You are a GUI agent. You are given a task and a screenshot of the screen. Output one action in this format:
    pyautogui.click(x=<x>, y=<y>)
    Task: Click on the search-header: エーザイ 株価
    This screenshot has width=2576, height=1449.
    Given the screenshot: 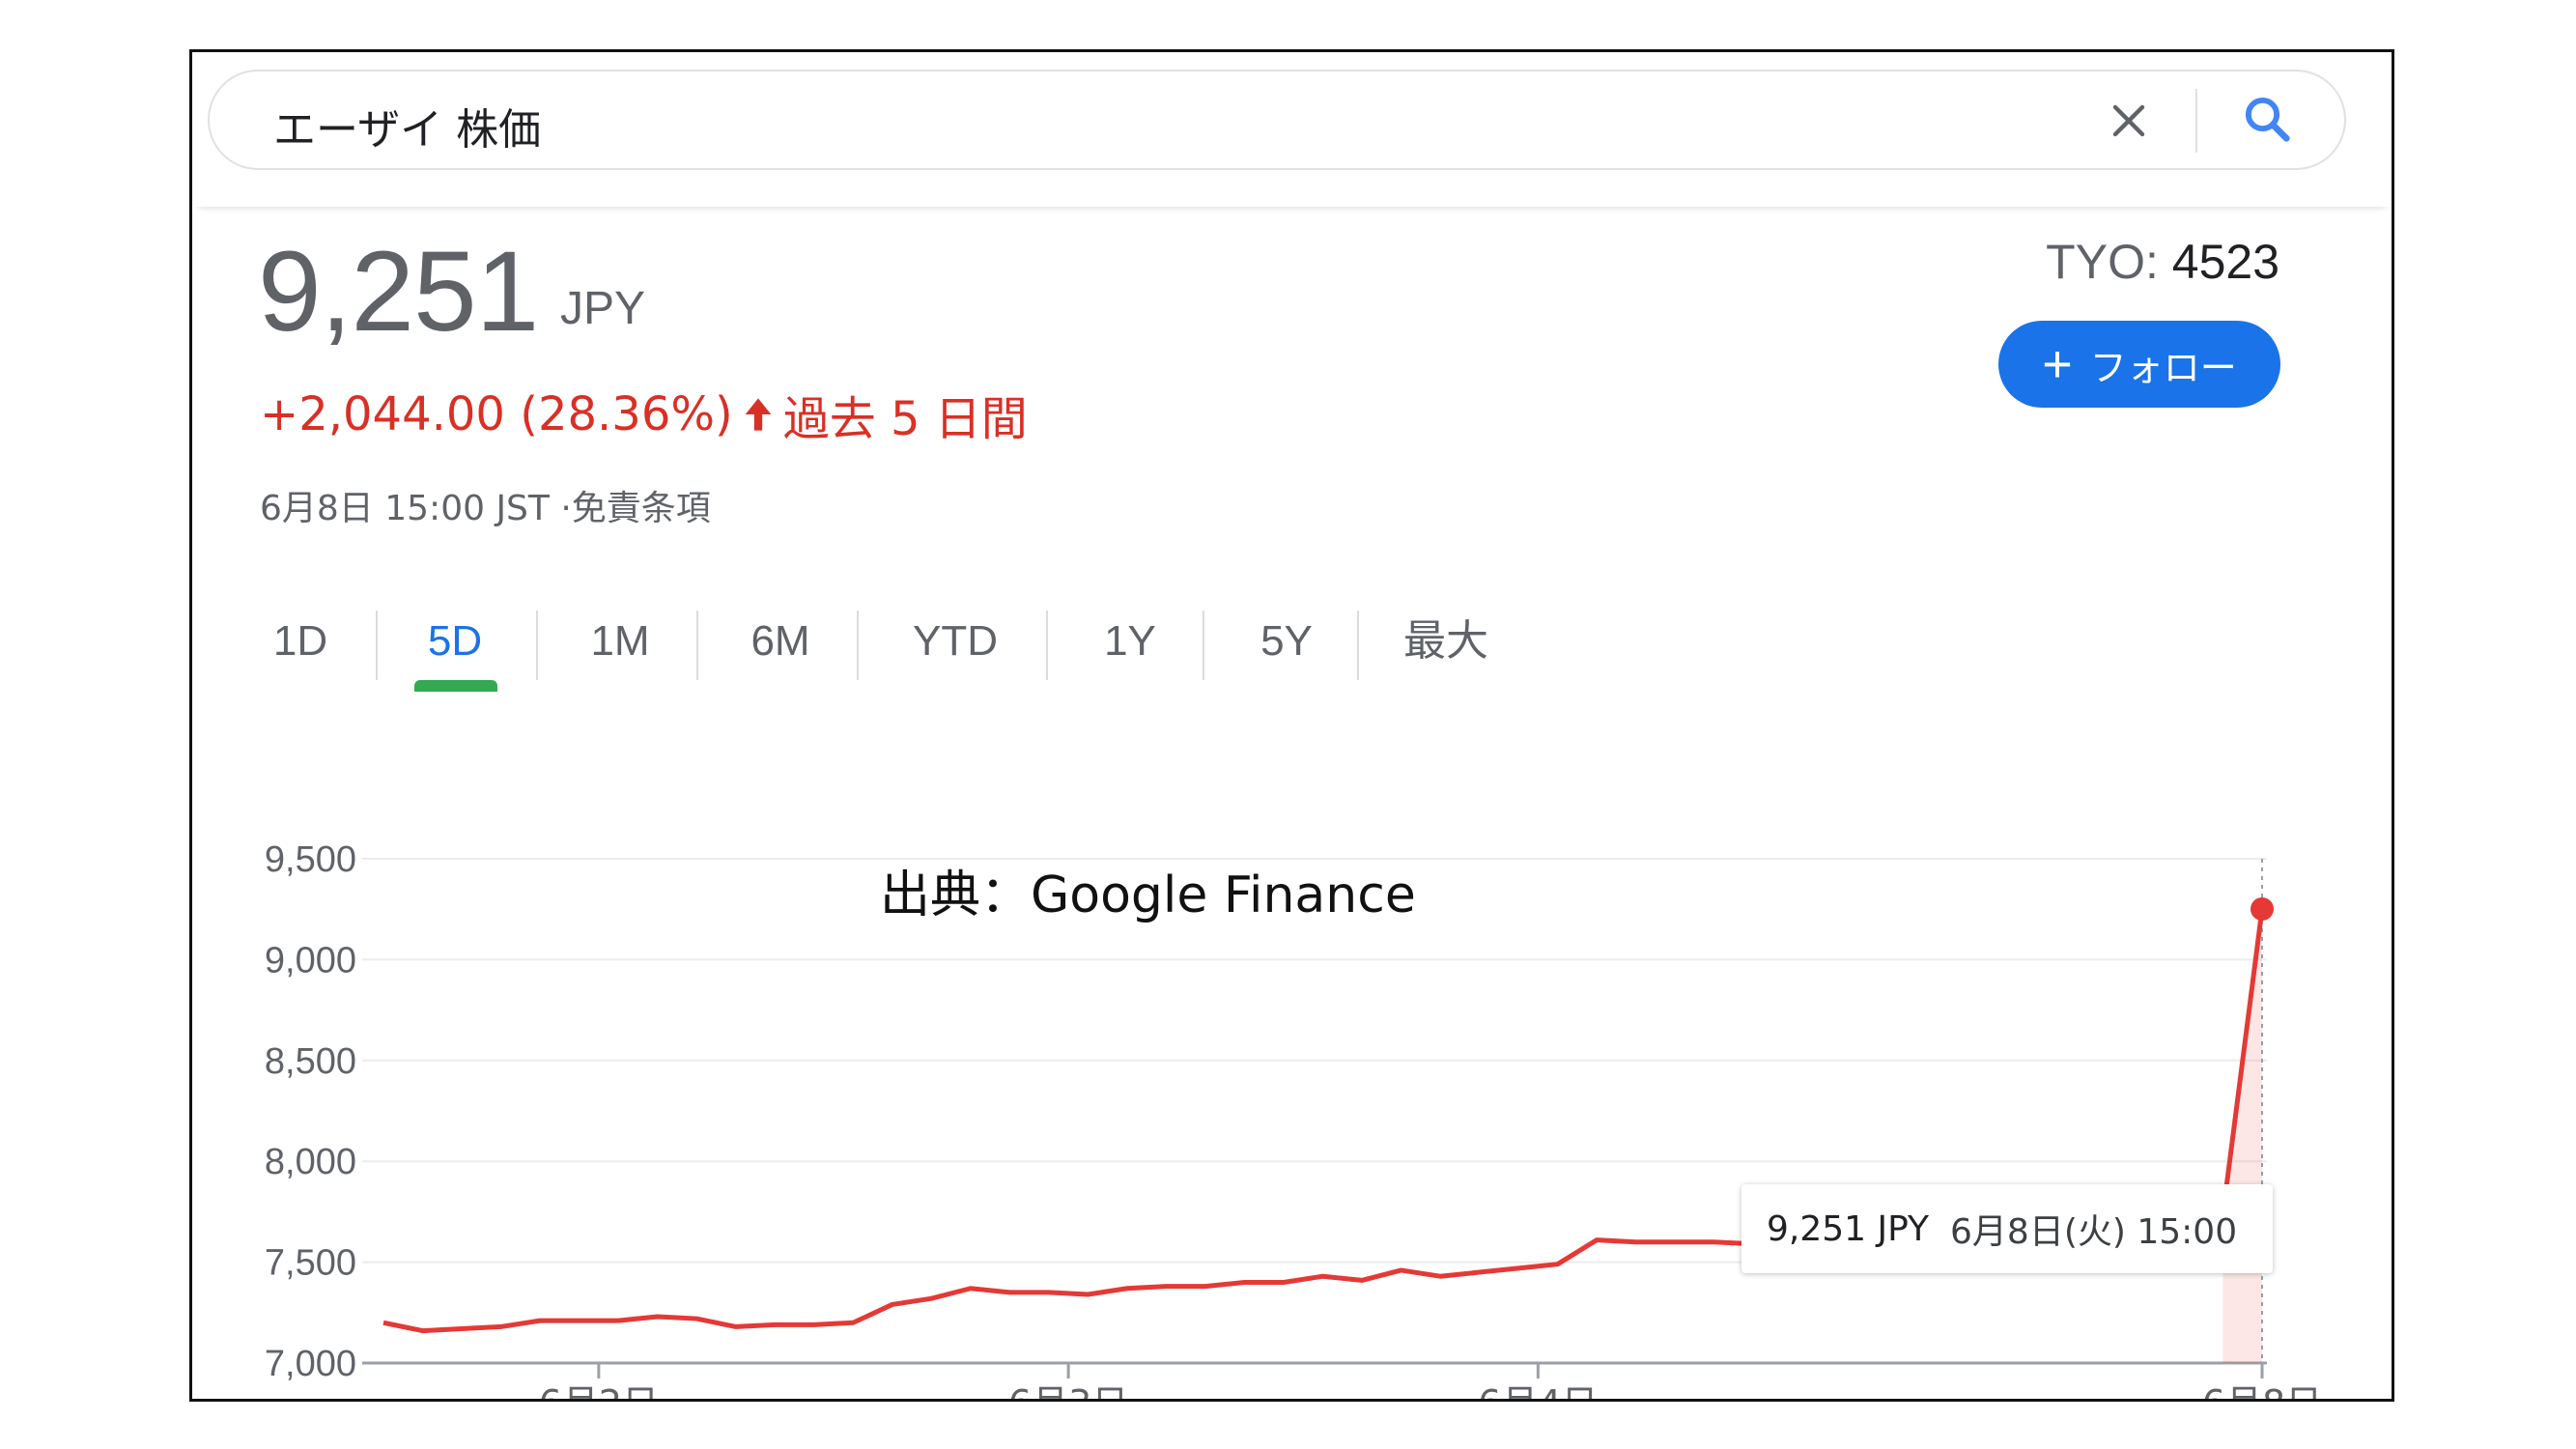 What is the action you would take?
    pyautogui.click(x=1292, y=129)
    